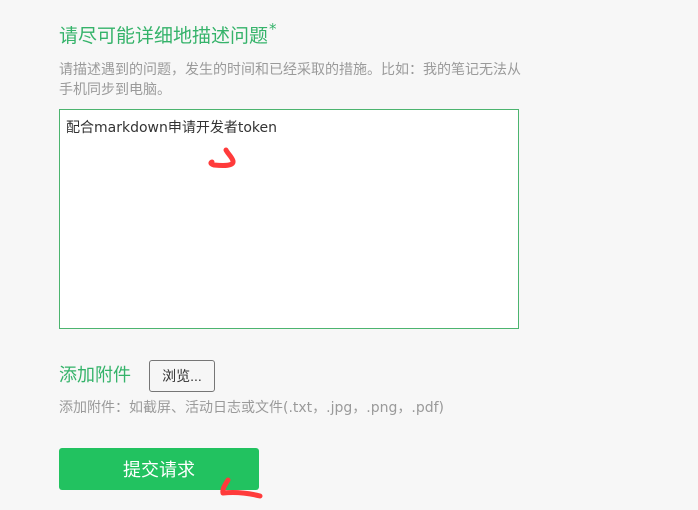 This screenshot has height=510, width=698. Describe the element at coordinates (172, 128) in the screenshot. I see `description-textarea-value: 配合markdown申请开发者token` at that location.